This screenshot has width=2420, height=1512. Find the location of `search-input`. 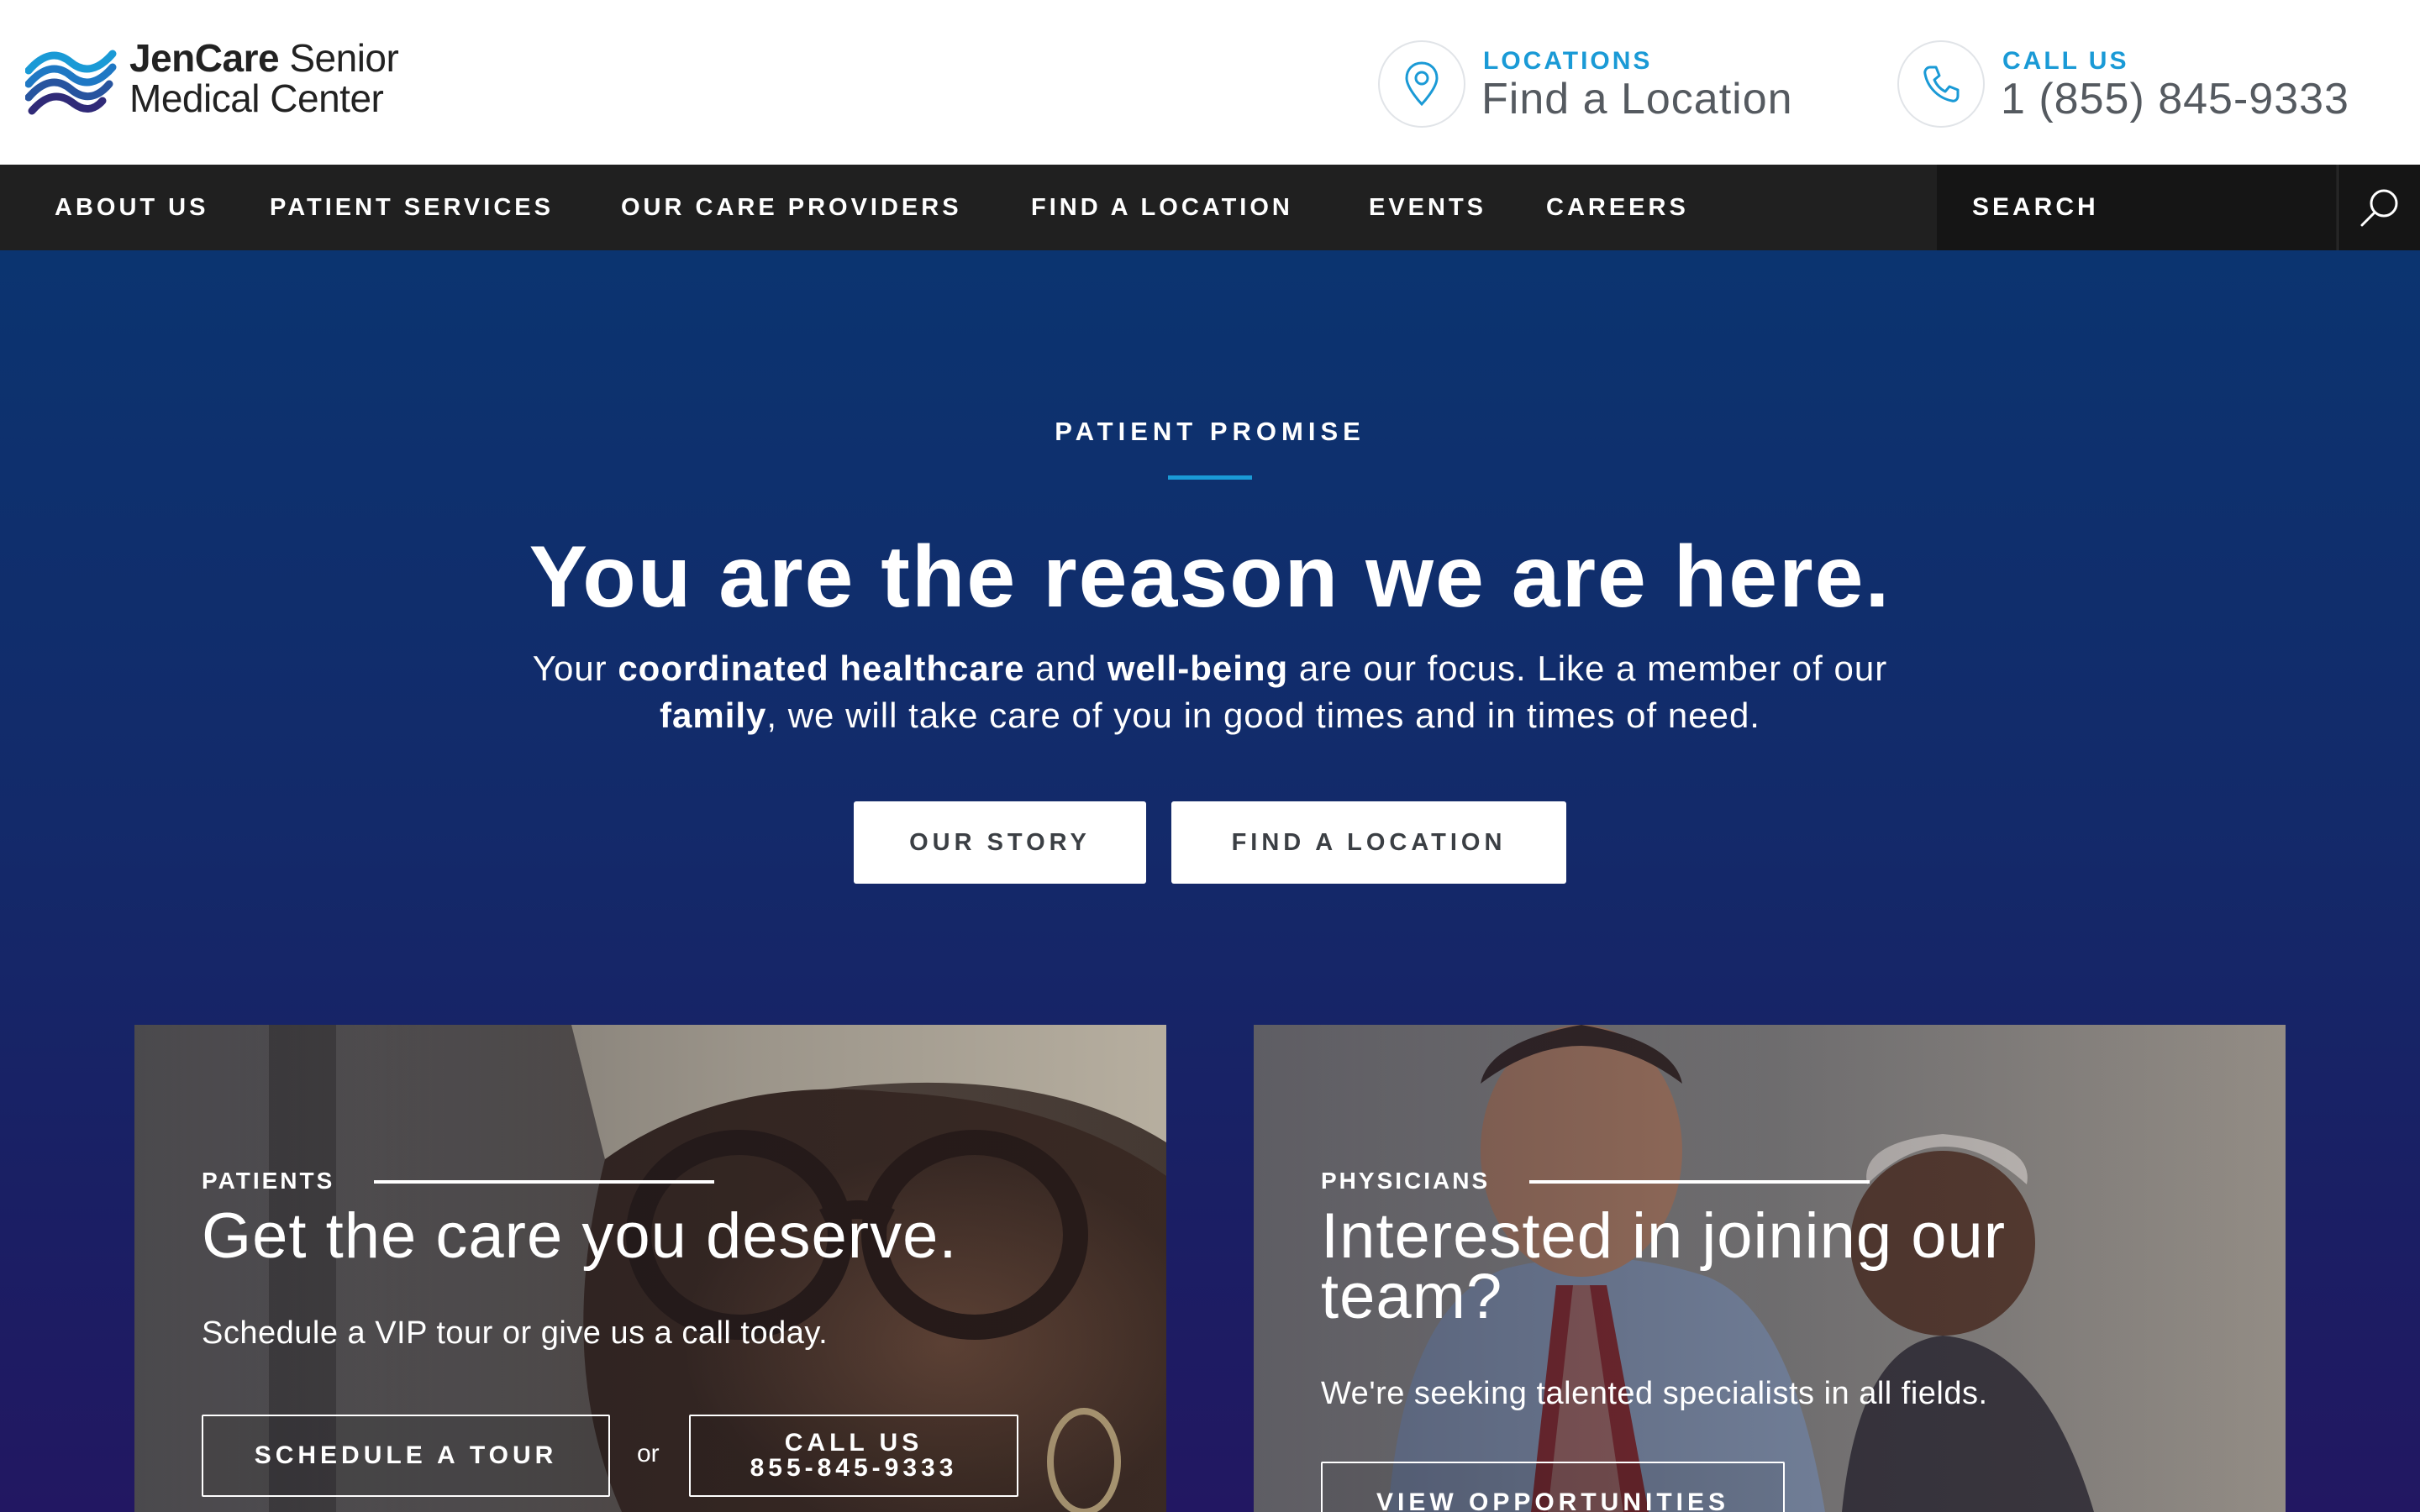

search-input is located at coordinates (2136, 207).